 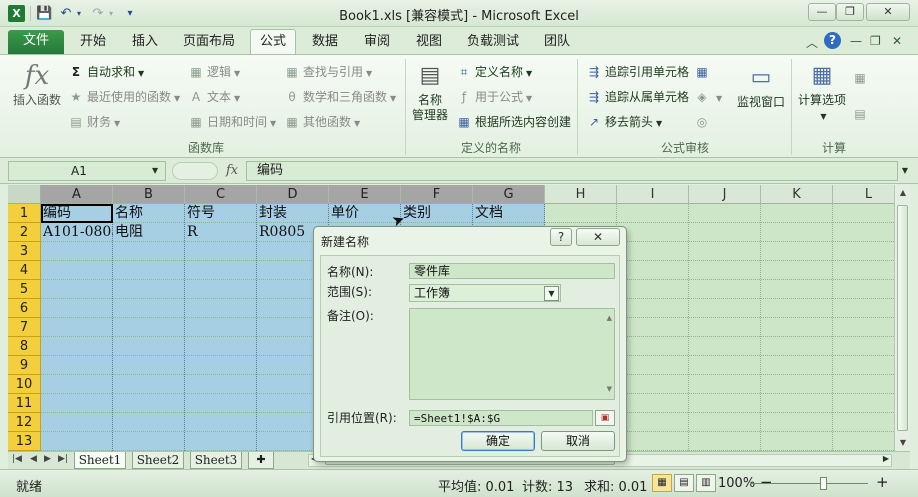 I want to click on prev-sheet-icon: ◀, so click(x=33, y=459).